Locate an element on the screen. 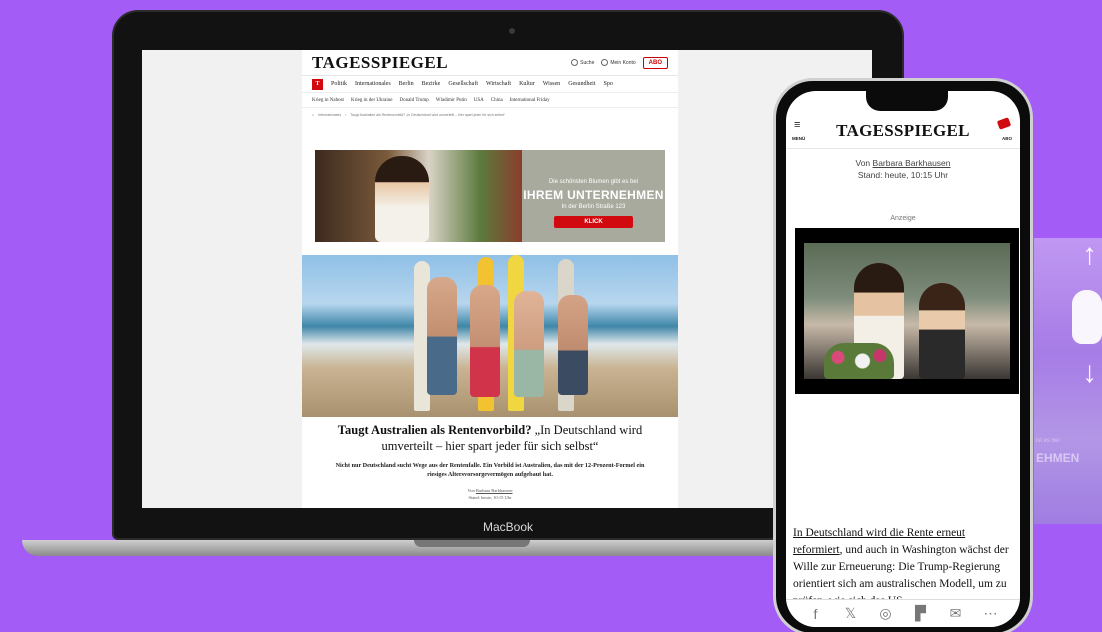 The width and height of the screenshot is (1102, 632). nav-item-internationales: Internationales is located at coordinates (373, 84).